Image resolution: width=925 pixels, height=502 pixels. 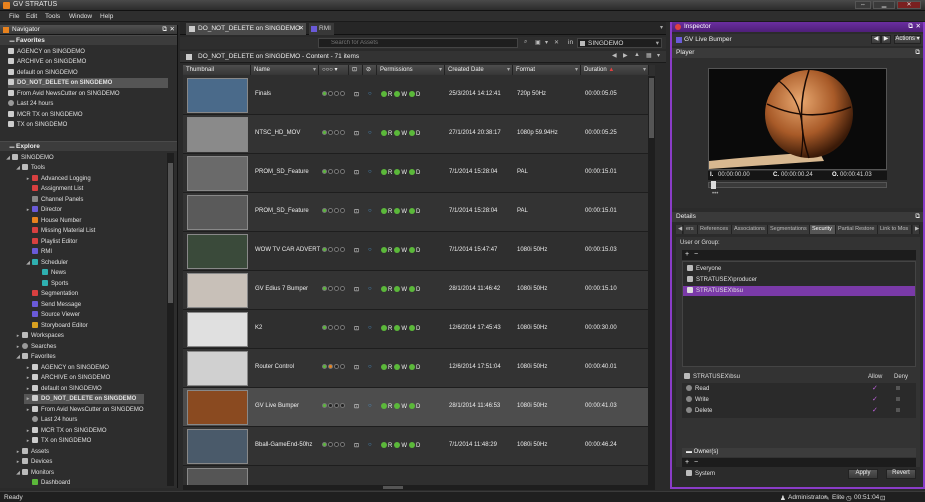 What do you see at coordinates (898, 388) in the screenshot?
I see `deny-read-checkbox` at bounding box center [898, 388].